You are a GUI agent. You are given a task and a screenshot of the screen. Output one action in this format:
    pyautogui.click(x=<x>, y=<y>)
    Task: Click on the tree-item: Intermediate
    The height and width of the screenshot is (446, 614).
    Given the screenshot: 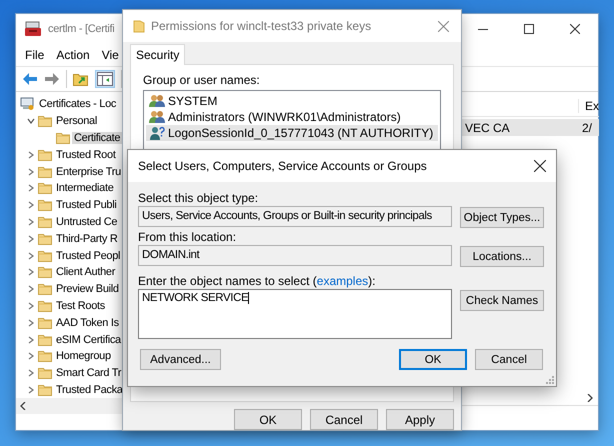 What is the action you would take?
    pyautogui.click(x=85, y=188)
    